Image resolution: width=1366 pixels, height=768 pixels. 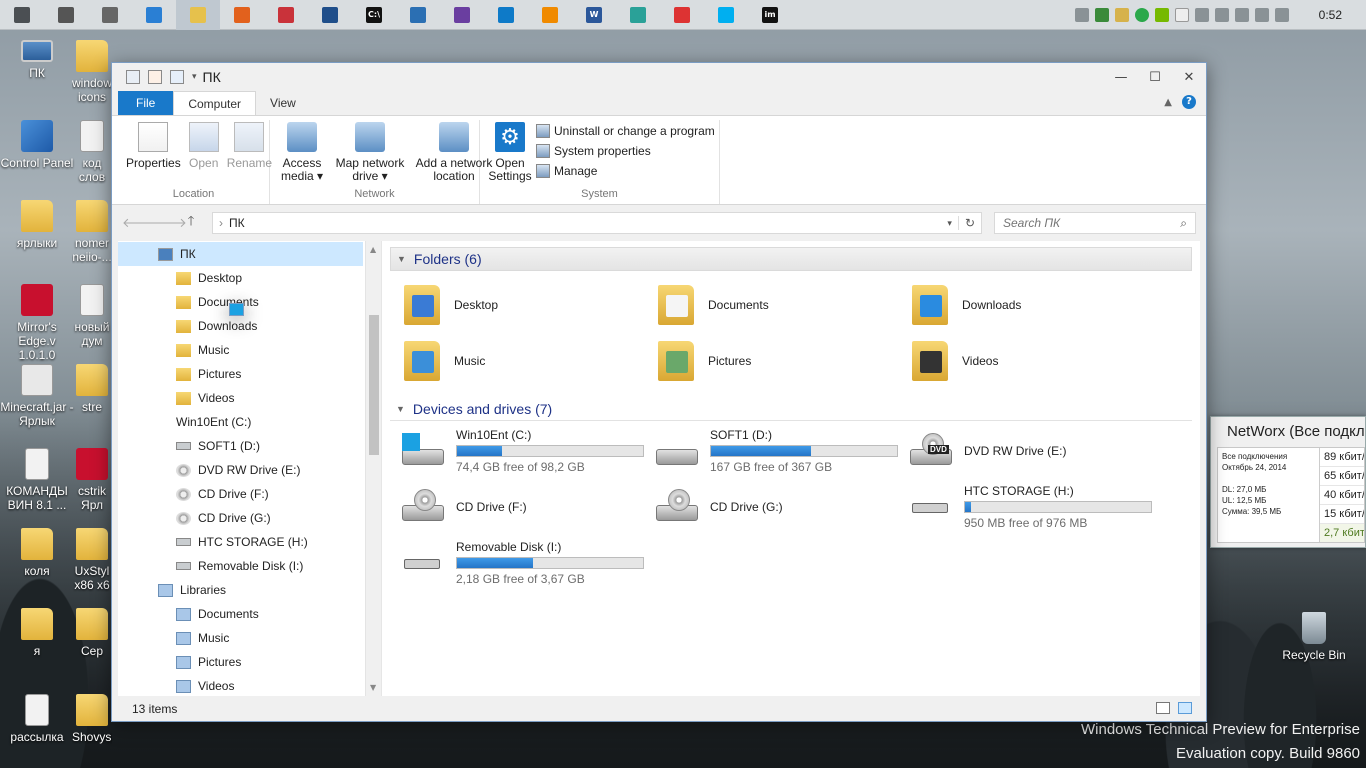 I want to click on folder-tile: Documents, so click(x=771, y=305).